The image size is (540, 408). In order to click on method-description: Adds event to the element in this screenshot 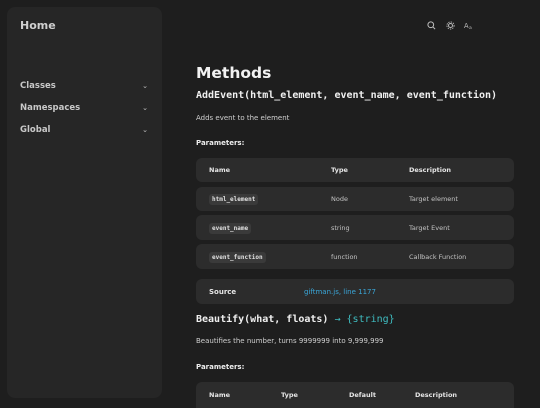, I will do `click(243, 118)`.